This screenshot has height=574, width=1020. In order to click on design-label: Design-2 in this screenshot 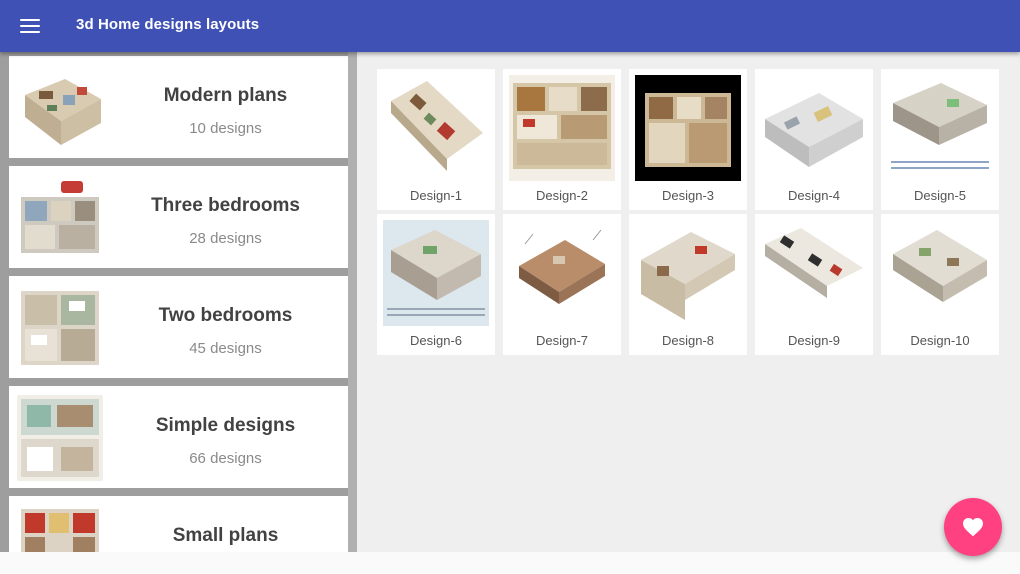, I will do `click(562, 195)`.